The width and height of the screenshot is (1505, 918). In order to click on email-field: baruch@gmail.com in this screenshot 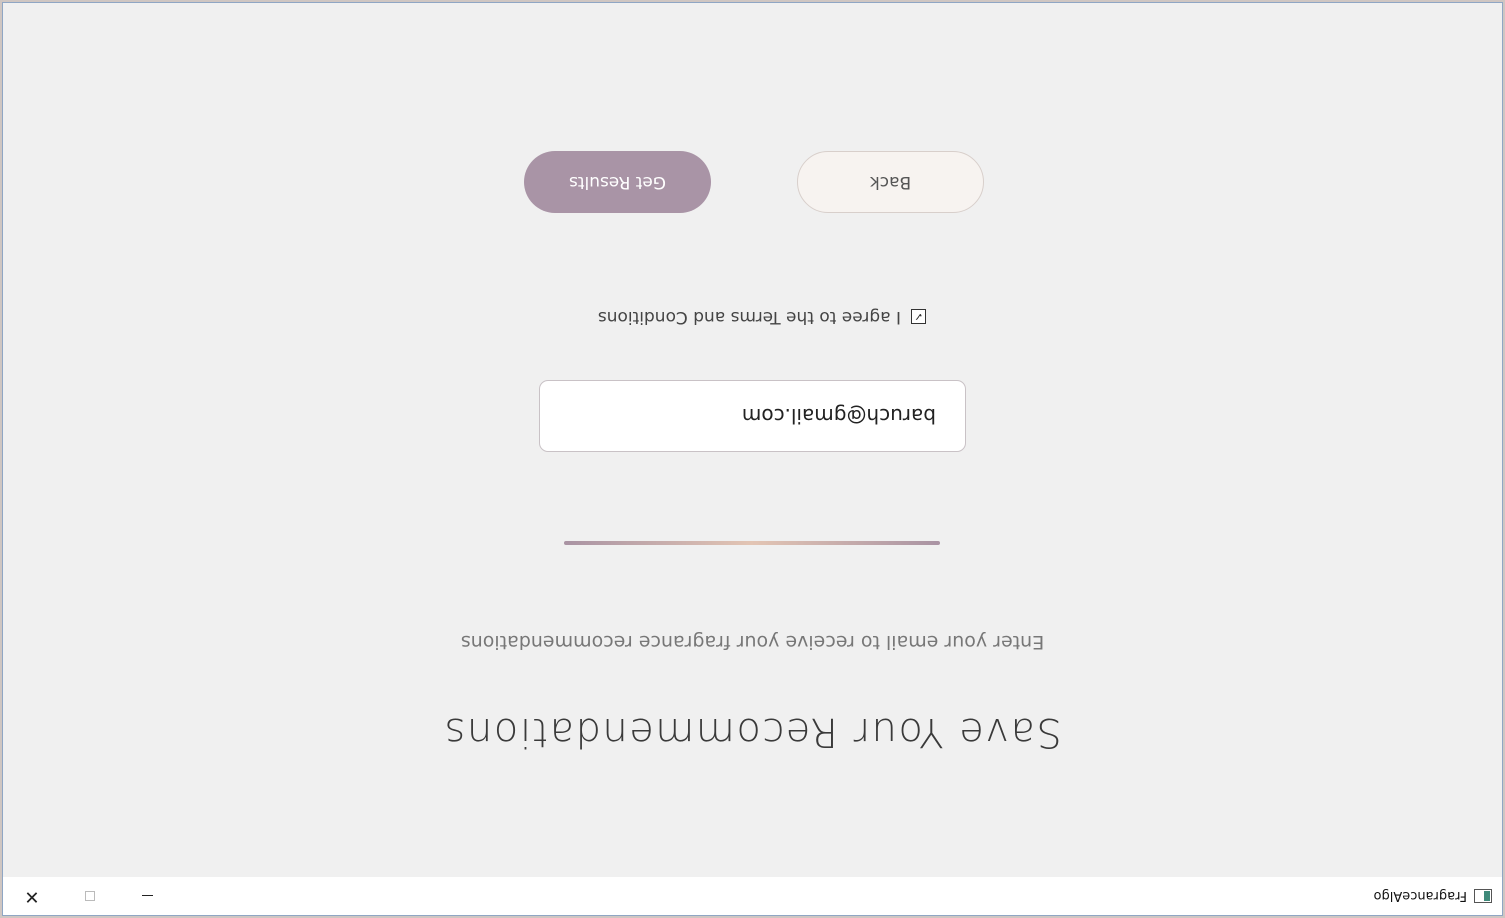, I will do `click(752, 416)`.